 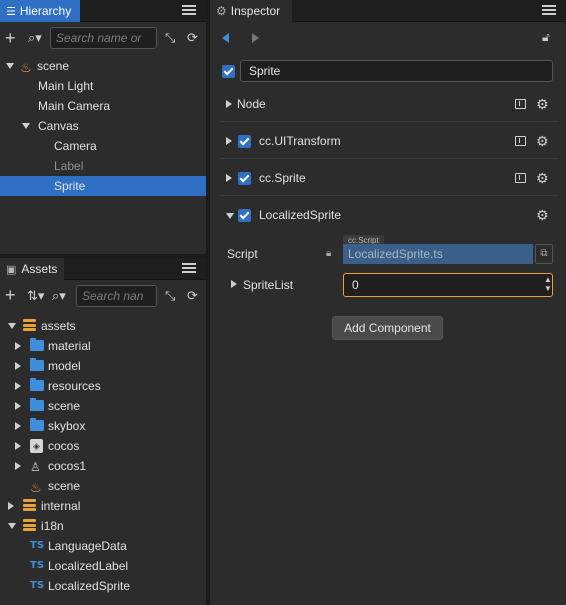 I want to click on hierarchy-toolbar: + ⌕▾ Search name or ⤡ ⟳, so click(x=103, y=38).